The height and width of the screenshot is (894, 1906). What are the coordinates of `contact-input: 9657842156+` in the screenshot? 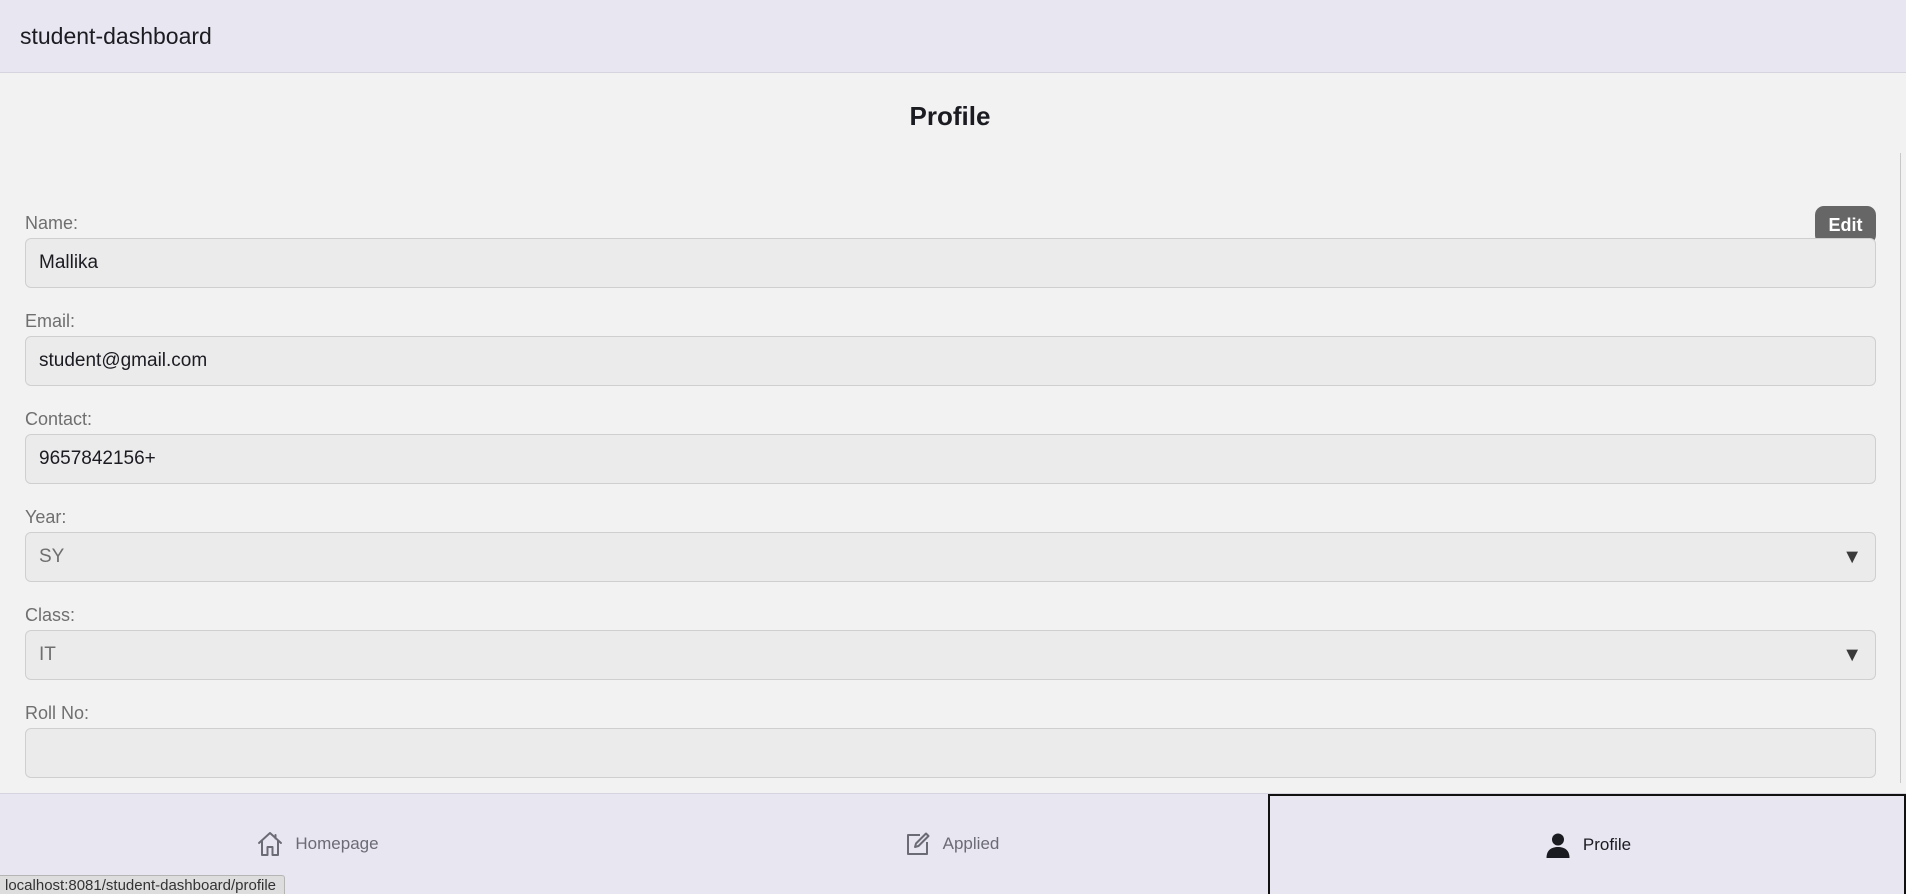 It's located at (950, 459).